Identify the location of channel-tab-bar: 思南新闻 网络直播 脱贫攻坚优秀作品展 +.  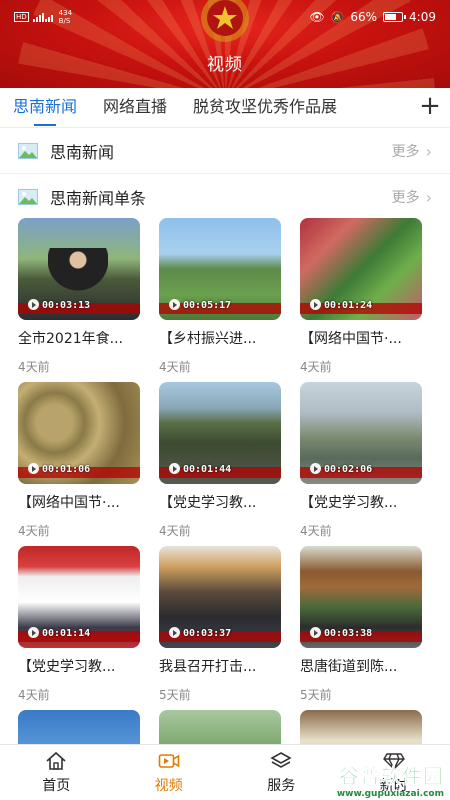
(225, 108).